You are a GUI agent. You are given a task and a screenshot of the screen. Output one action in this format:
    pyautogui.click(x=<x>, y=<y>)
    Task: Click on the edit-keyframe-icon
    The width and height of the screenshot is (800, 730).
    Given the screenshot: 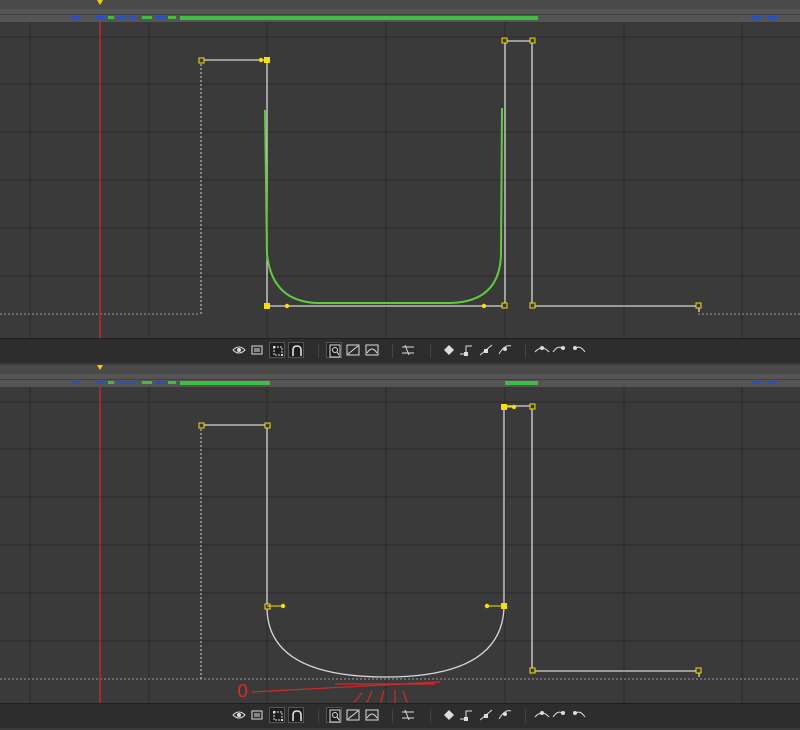 What is the action you would take?
    pyautogui.click(x=449, y=715)
    